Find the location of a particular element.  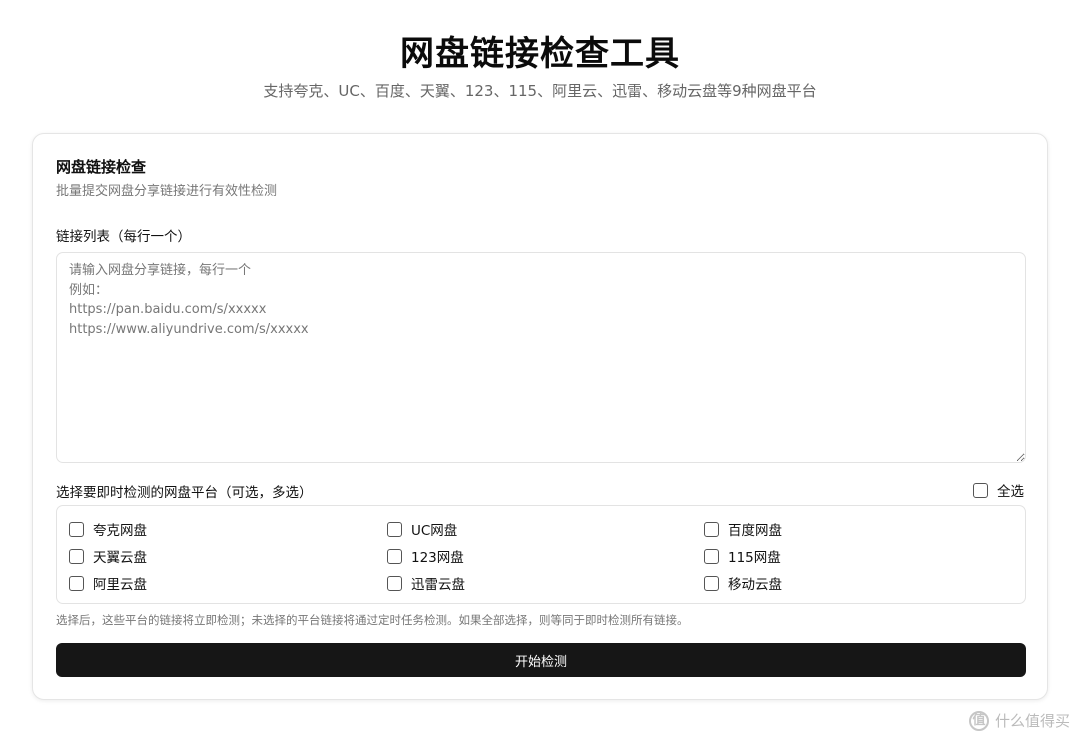

select-all-label: 全选 is located at coordinates (1010, 492).